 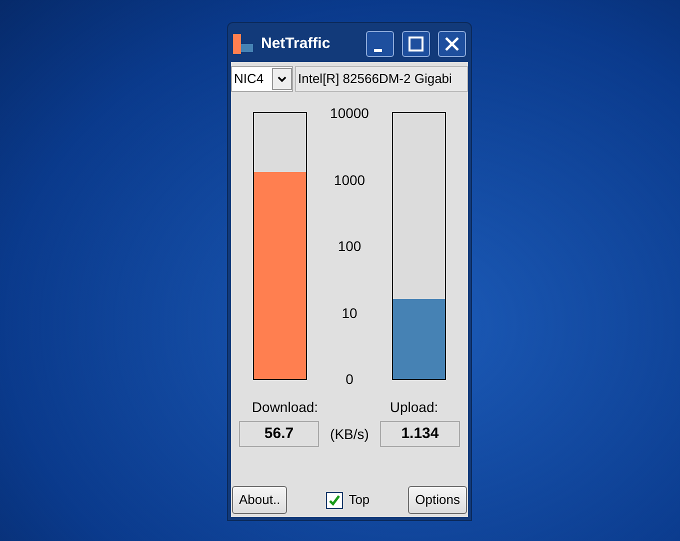 What do you see at coordinates (378, 50) in the screenshot?
I see `minimize-icon` at bounding box center [378, 50].